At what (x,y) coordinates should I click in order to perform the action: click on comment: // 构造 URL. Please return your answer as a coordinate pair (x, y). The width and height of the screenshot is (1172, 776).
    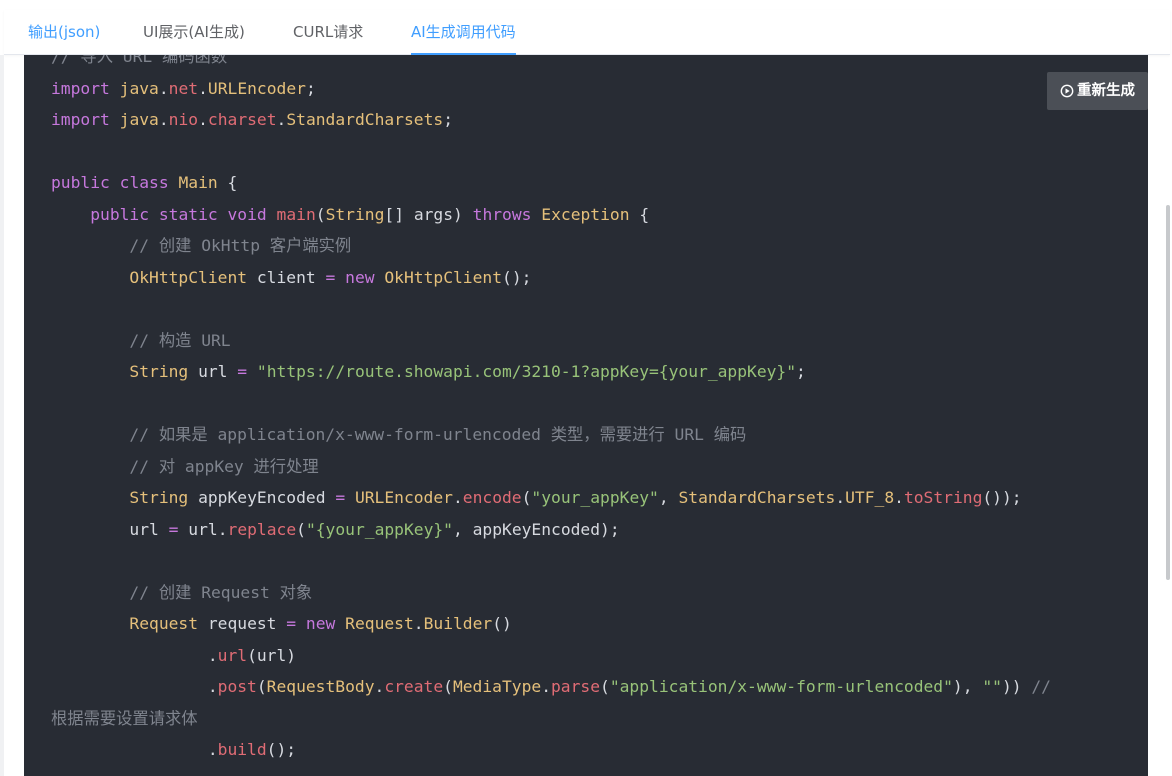
    Looking at the image, I should click on (180, 340).